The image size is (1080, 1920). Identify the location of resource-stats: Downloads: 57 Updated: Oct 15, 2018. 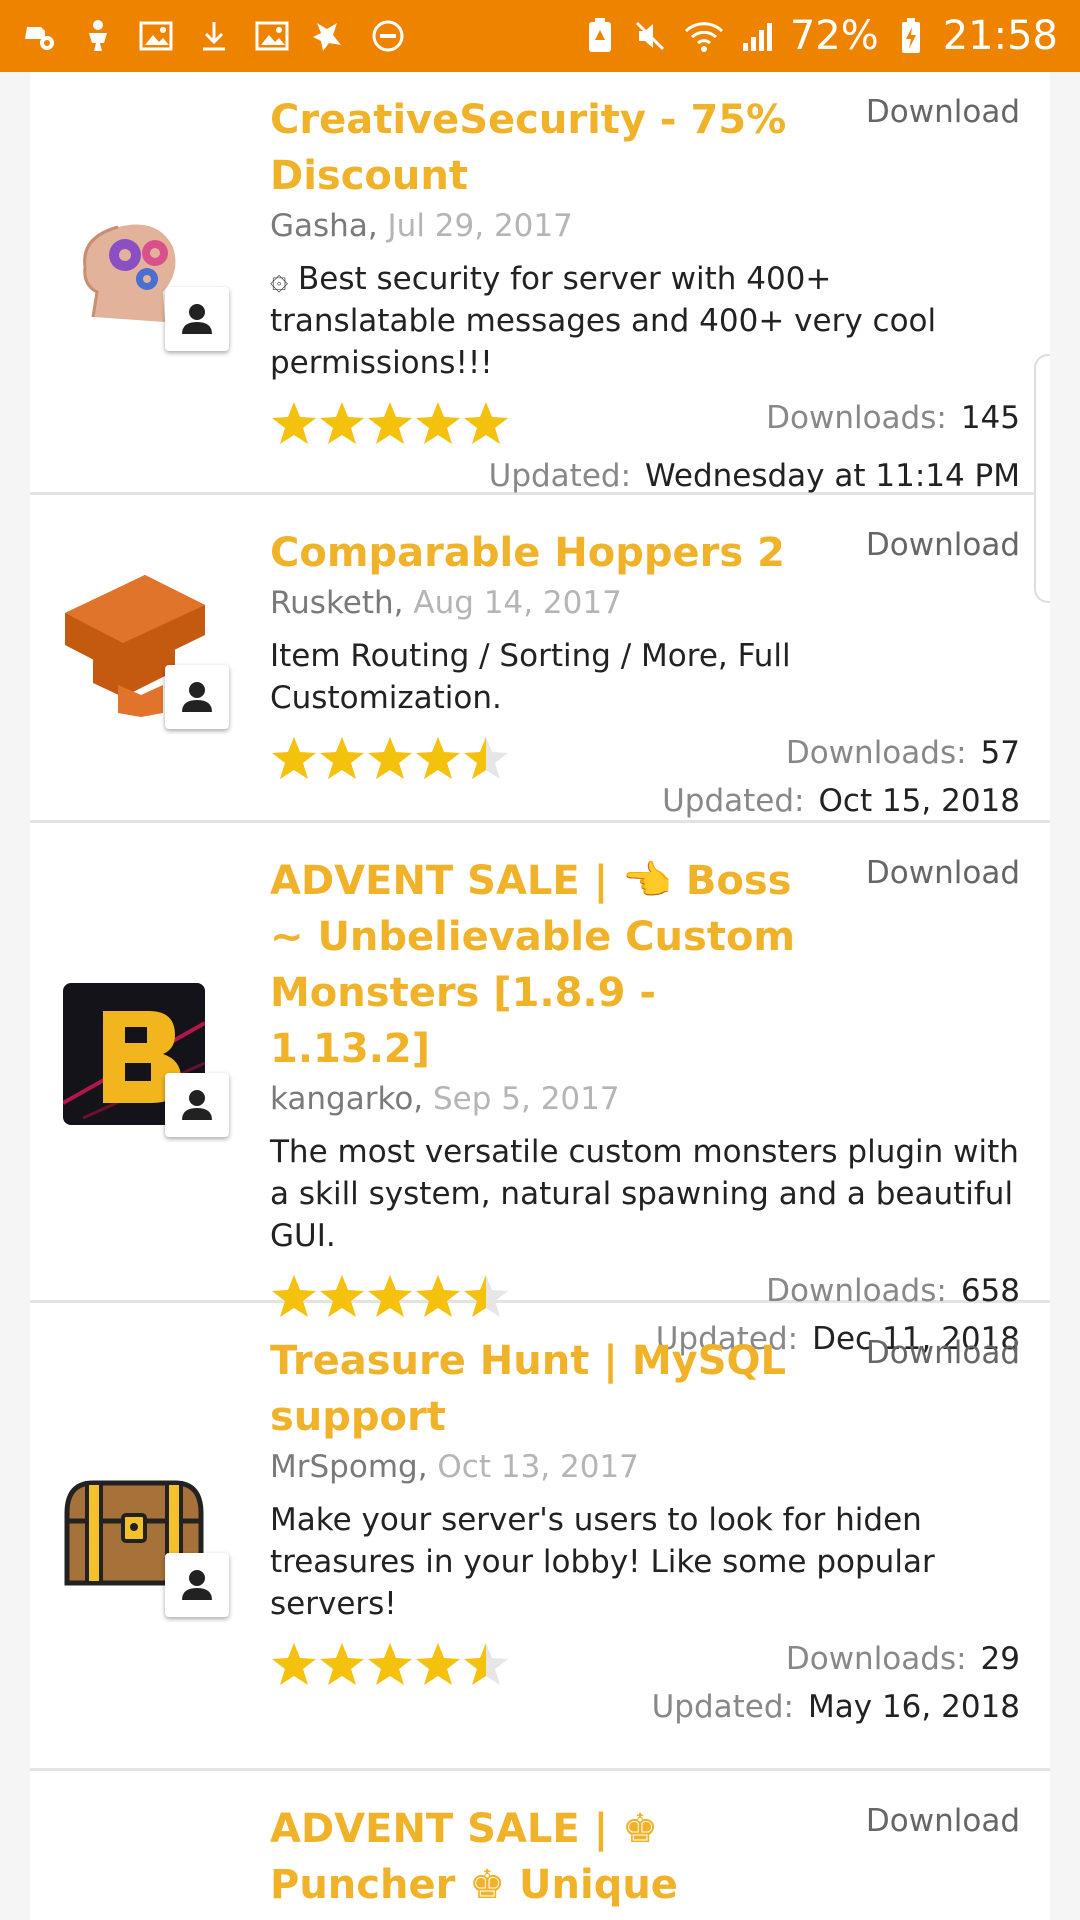
(645, 777).